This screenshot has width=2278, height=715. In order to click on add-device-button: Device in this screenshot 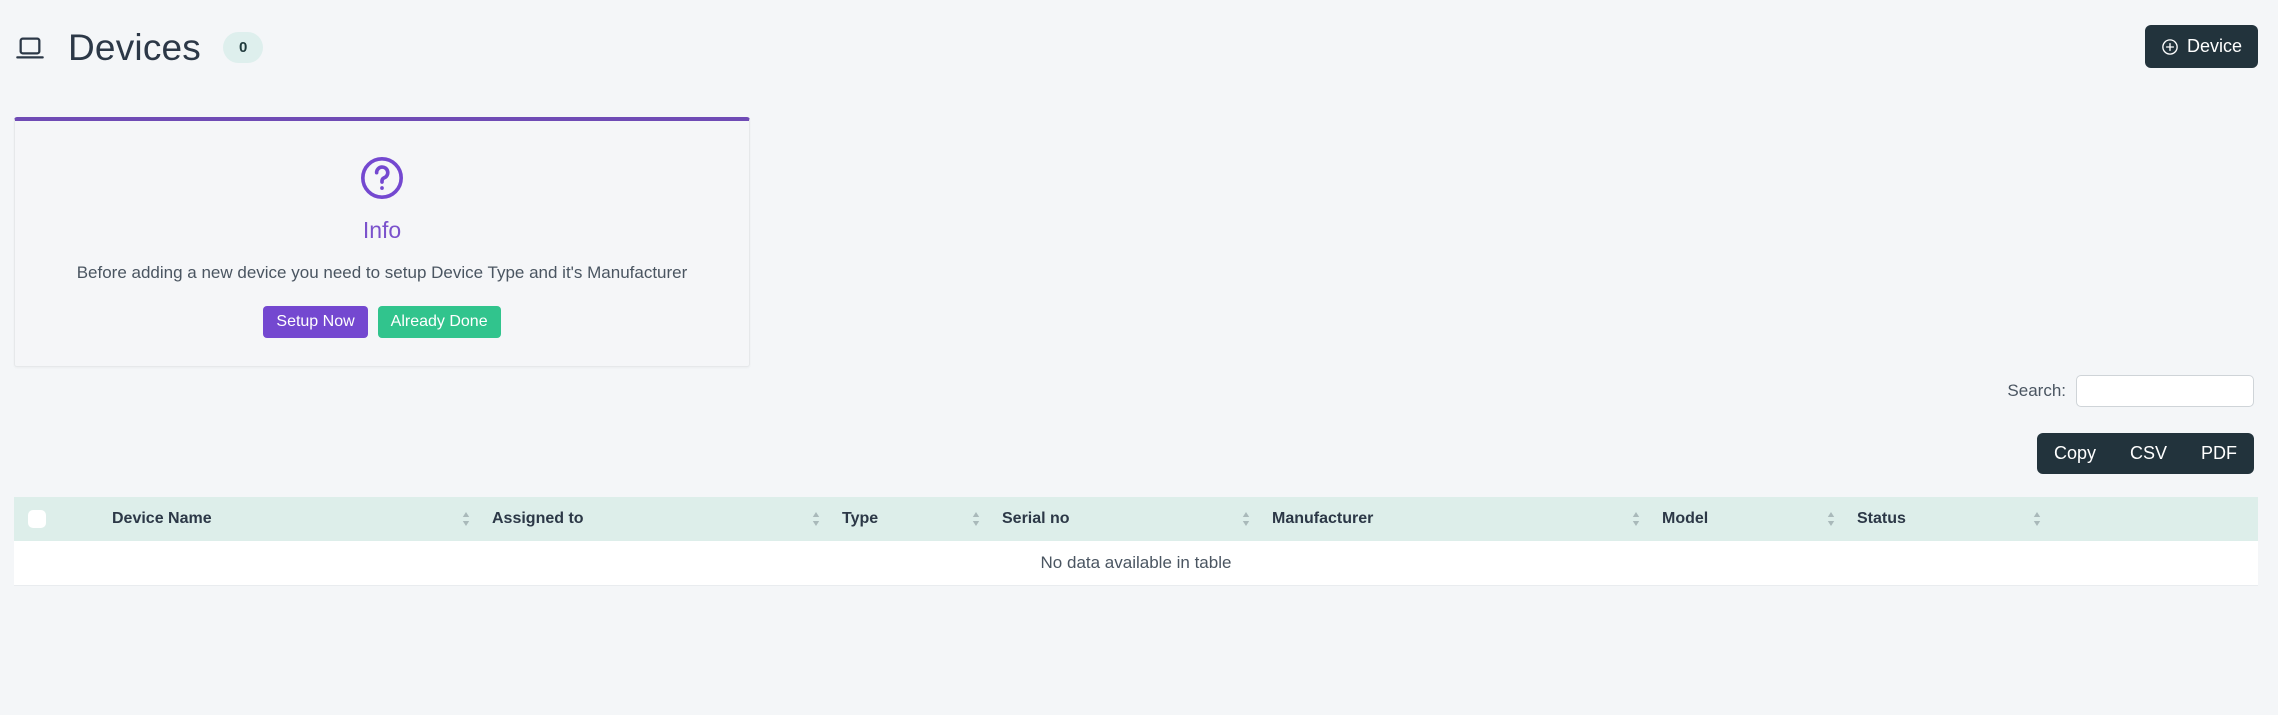, I will do `click(2201, 46)`.